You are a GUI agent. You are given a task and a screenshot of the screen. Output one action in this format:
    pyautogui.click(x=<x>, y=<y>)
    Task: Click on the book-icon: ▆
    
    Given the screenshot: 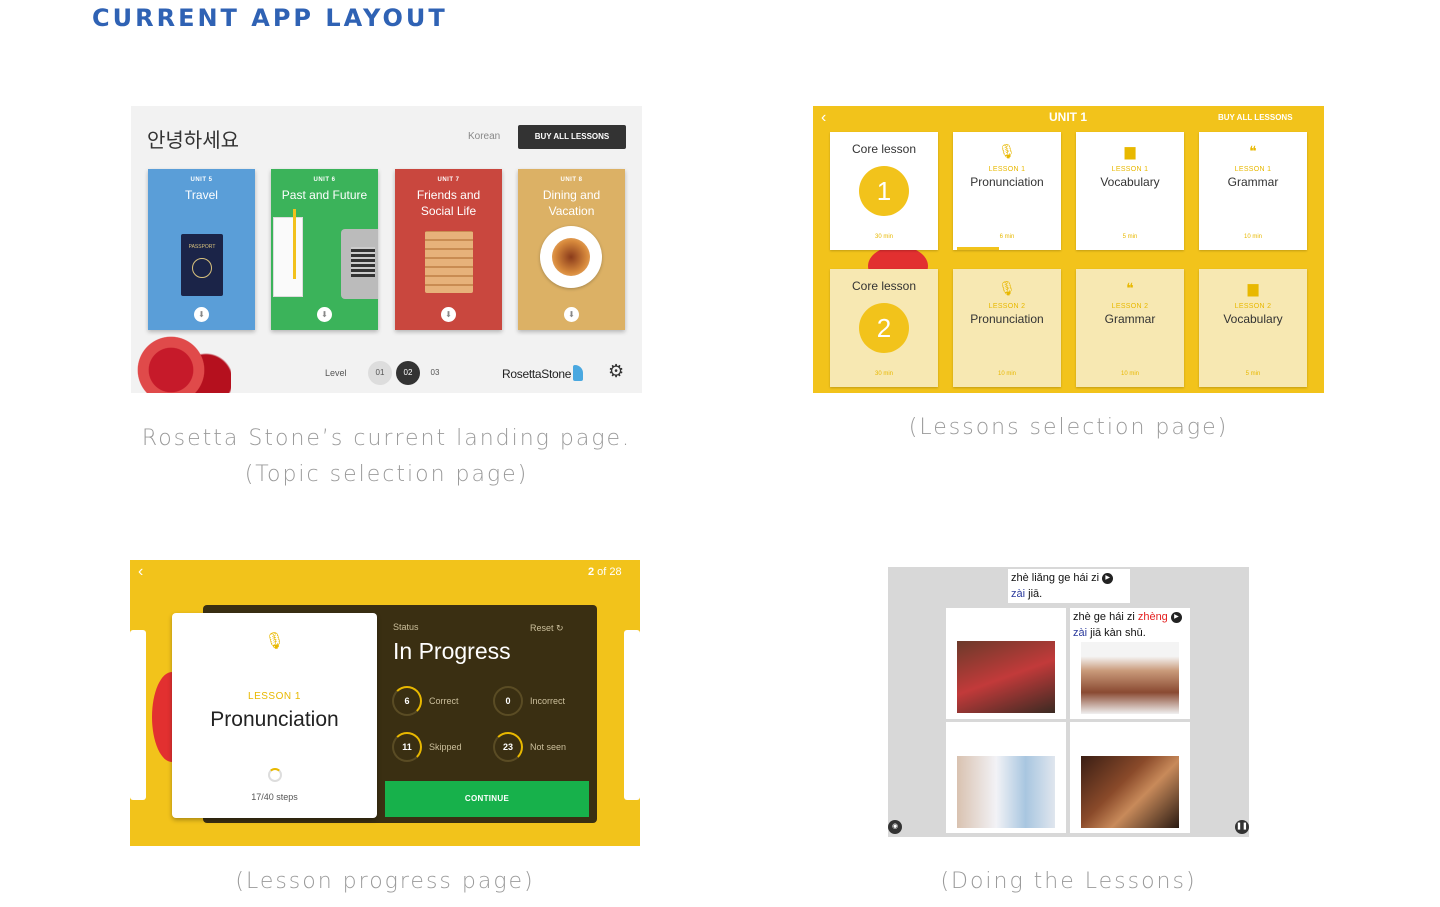 What is the action you would take?
    pyautogui.click(x=1130, y=151)
    